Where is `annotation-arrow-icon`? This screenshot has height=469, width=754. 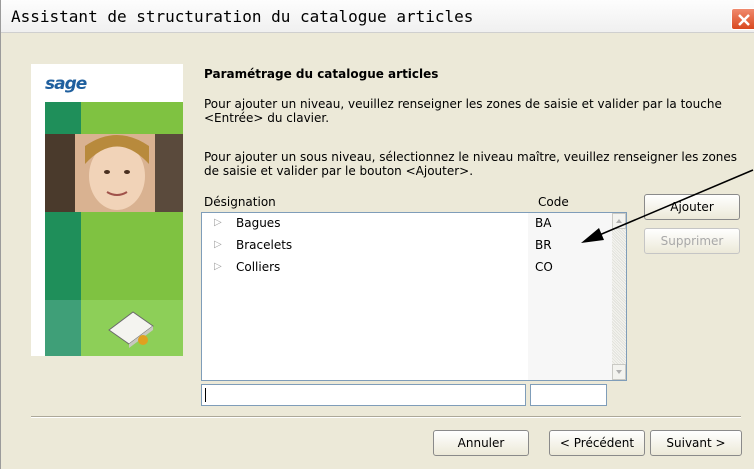
annotation-arrow-icon is located at coordinates (667, 206).